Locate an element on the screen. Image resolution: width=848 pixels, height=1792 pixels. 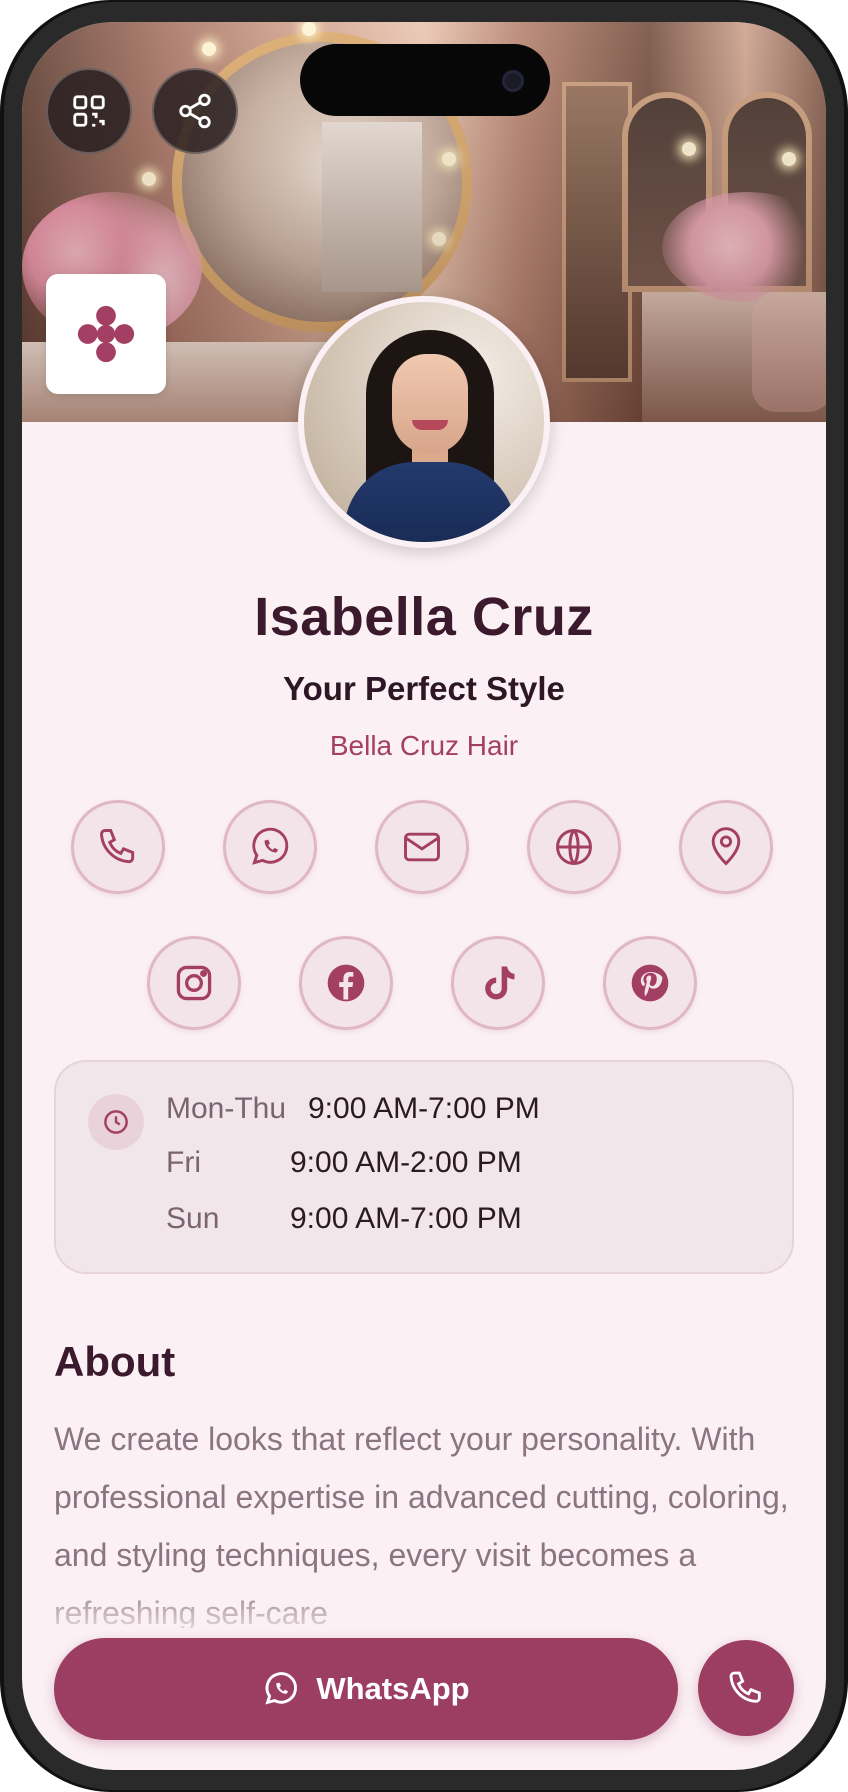
location-pin-icon is located at coordinates (726, 846).